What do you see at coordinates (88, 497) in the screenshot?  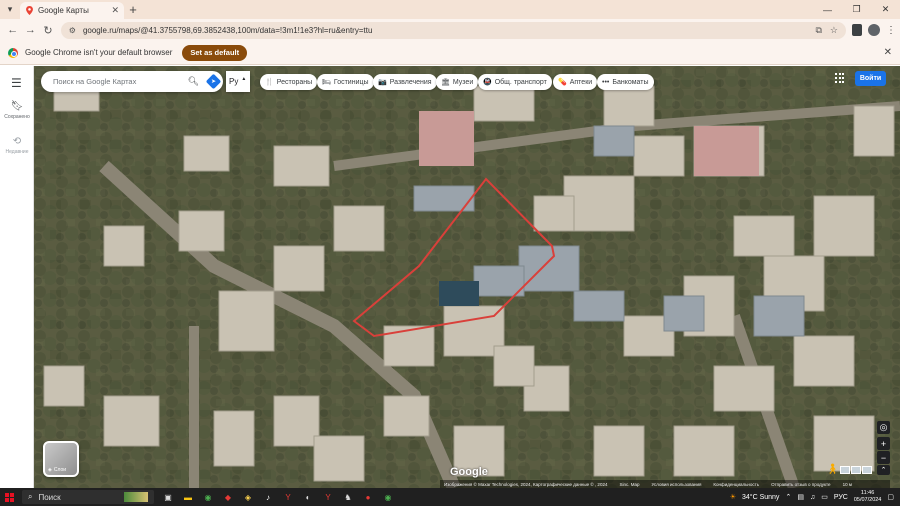 I see `taskbar-search: ⌕ Поиск` at bounding box center [88, 497].